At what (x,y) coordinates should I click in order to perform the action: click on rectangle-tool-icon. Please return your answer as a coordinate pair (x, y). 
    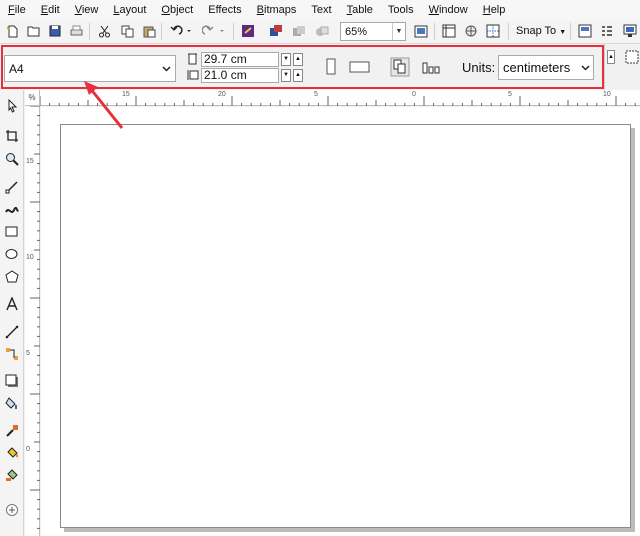
    Looking at the image, I should click on (12, 232).